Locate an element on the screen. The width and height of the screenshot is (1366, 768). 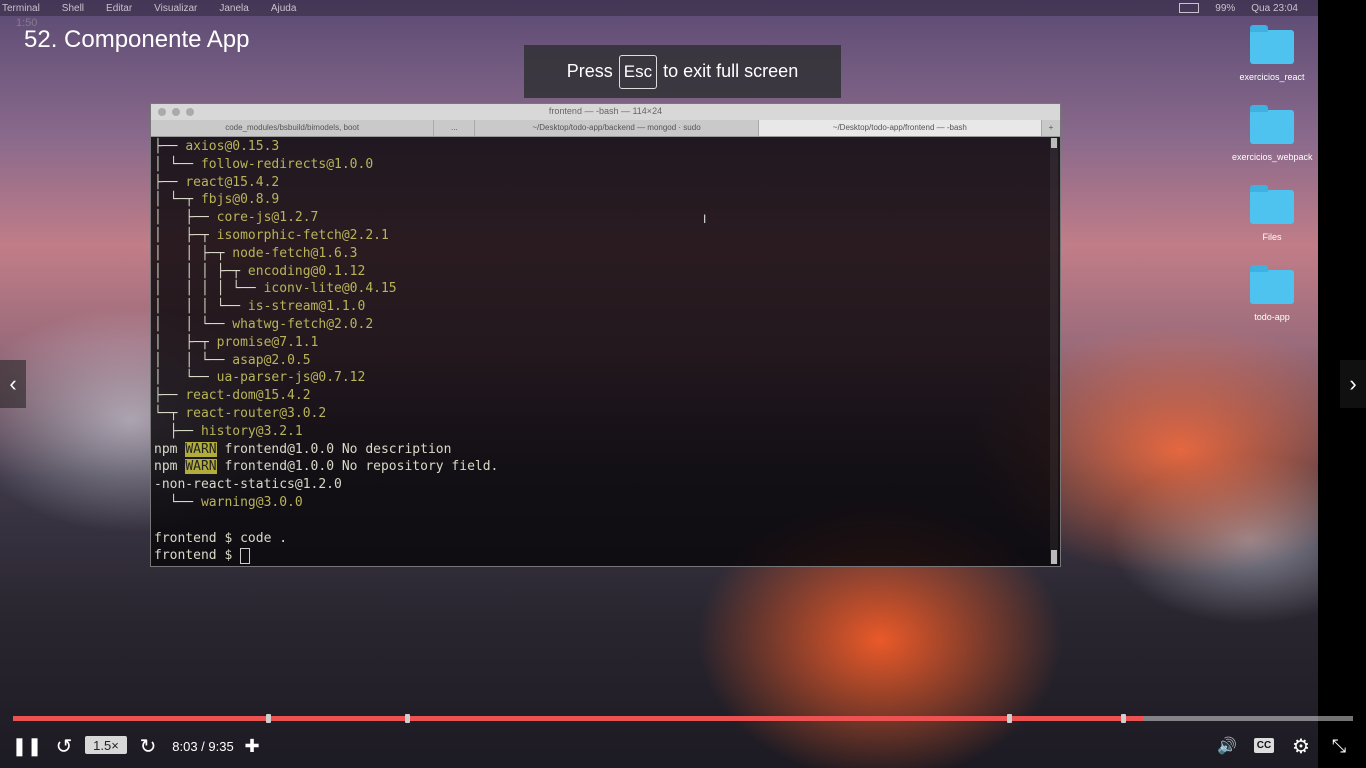
fullscreen-hint-toast: Press Esc to exit full screen is located at coordinates (682, 71).